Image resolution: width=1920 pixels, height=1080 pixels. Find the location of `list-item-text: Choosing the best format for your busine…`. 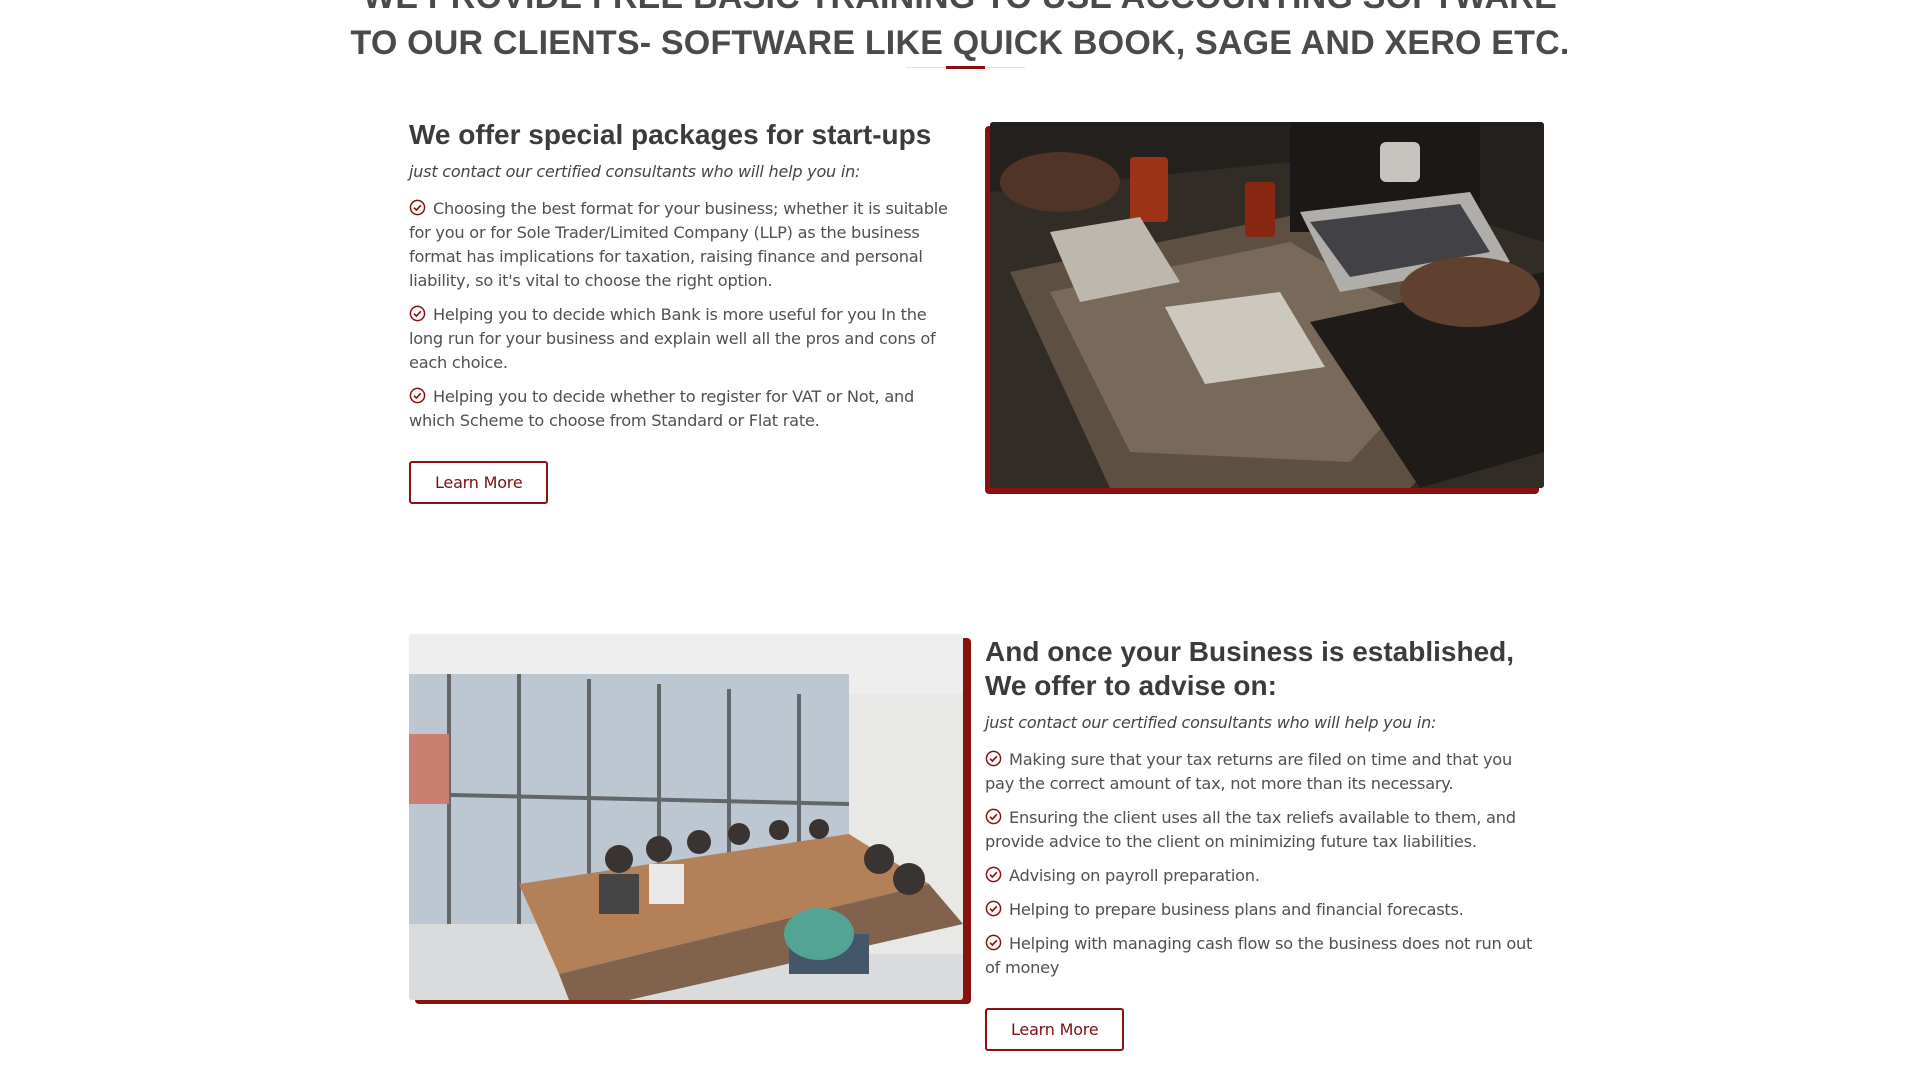

list-item-text: Choosing the best format for your busine… is located at coordinates (678, 244).